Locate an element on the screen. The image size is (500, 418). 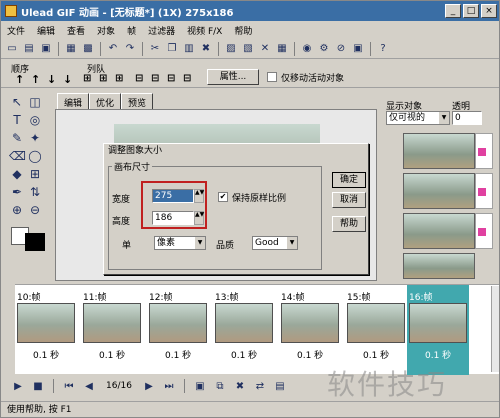
display-objects-select: 仅可视的 ▼ is located at coordinates (418, 118).